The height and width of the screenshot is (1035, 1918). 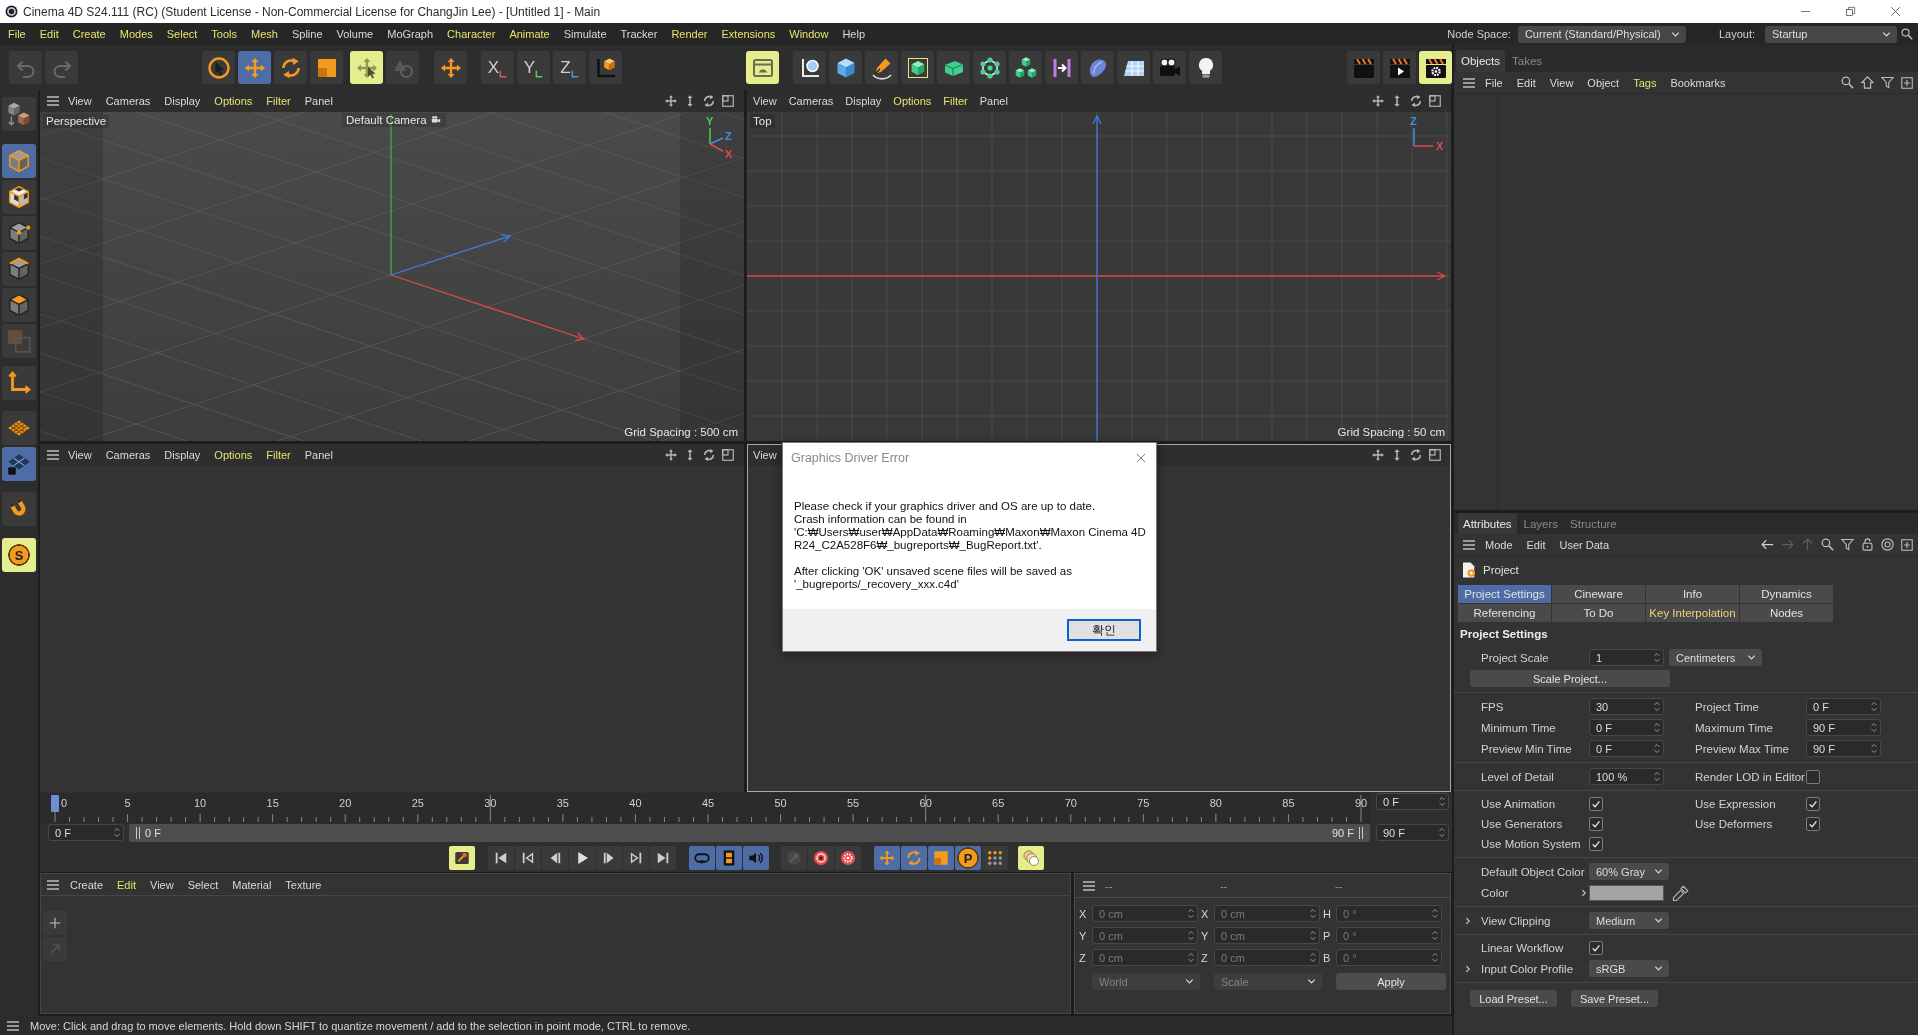 I want to click on record-button, so click(x=821, y=858).